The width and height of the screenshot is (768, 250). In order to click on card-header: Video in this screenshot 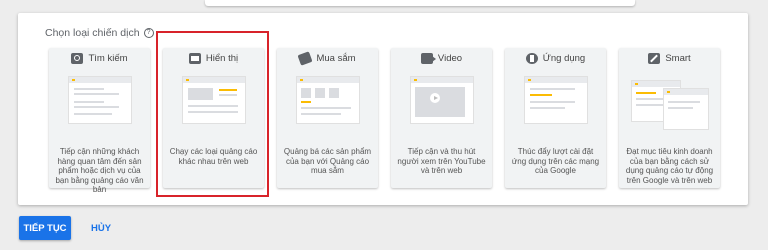, I will do `click(441, 58)`.